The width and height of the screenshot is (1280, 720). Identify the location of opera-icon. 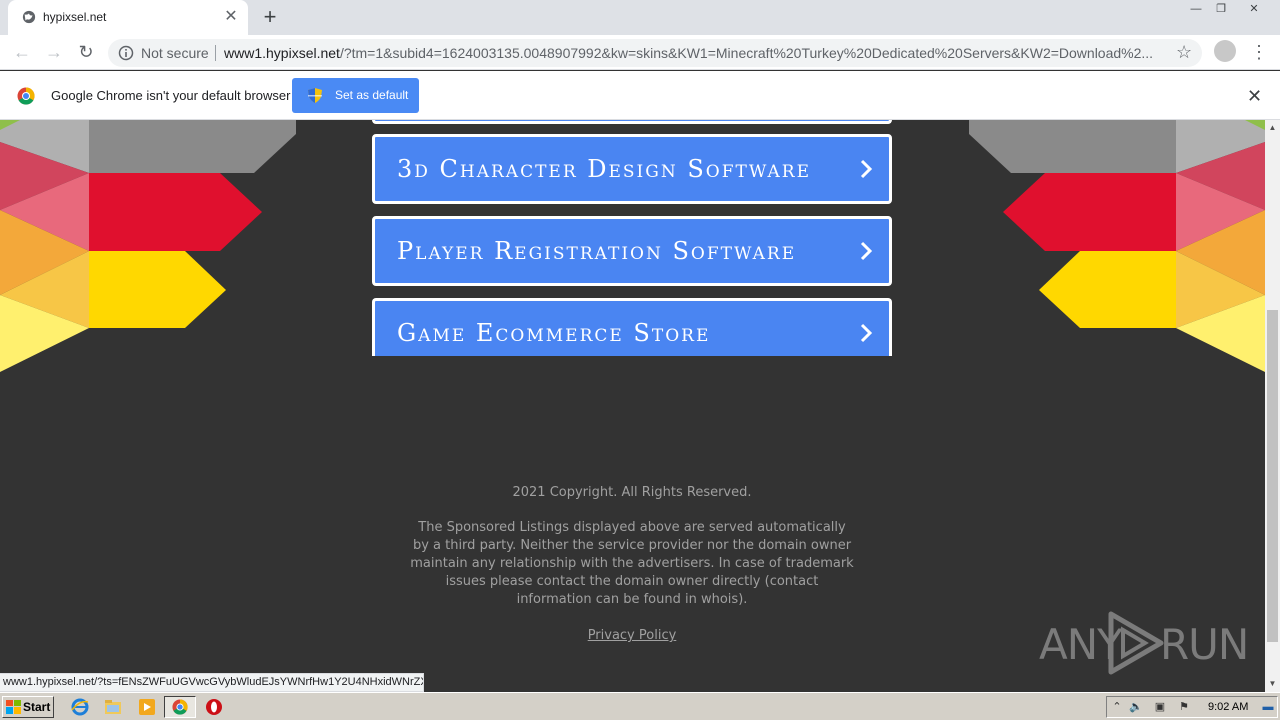
(214, 707).